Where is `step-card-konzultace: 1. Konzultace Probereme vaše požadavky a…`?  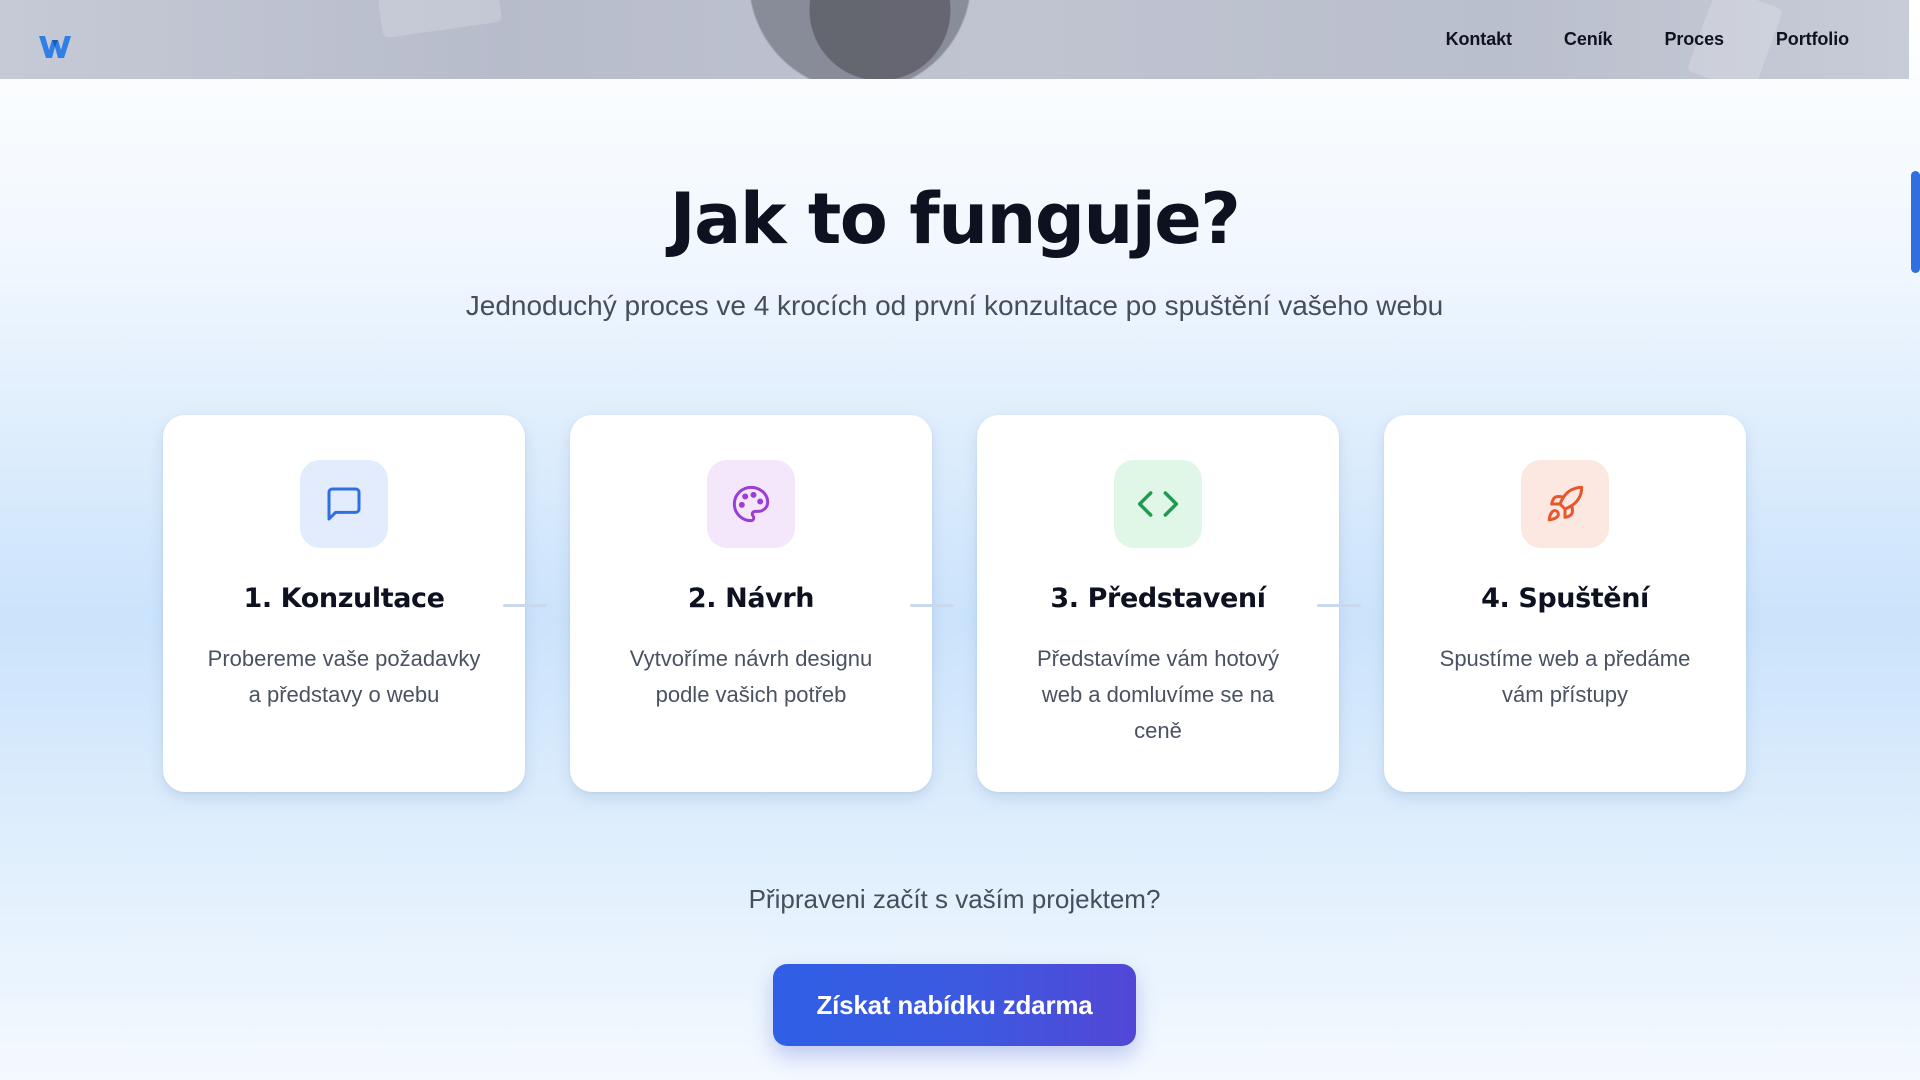
step-card-konzultace: 1. Konzultace Probereme vaše požadavky a… is located at coordinates (344, 603).